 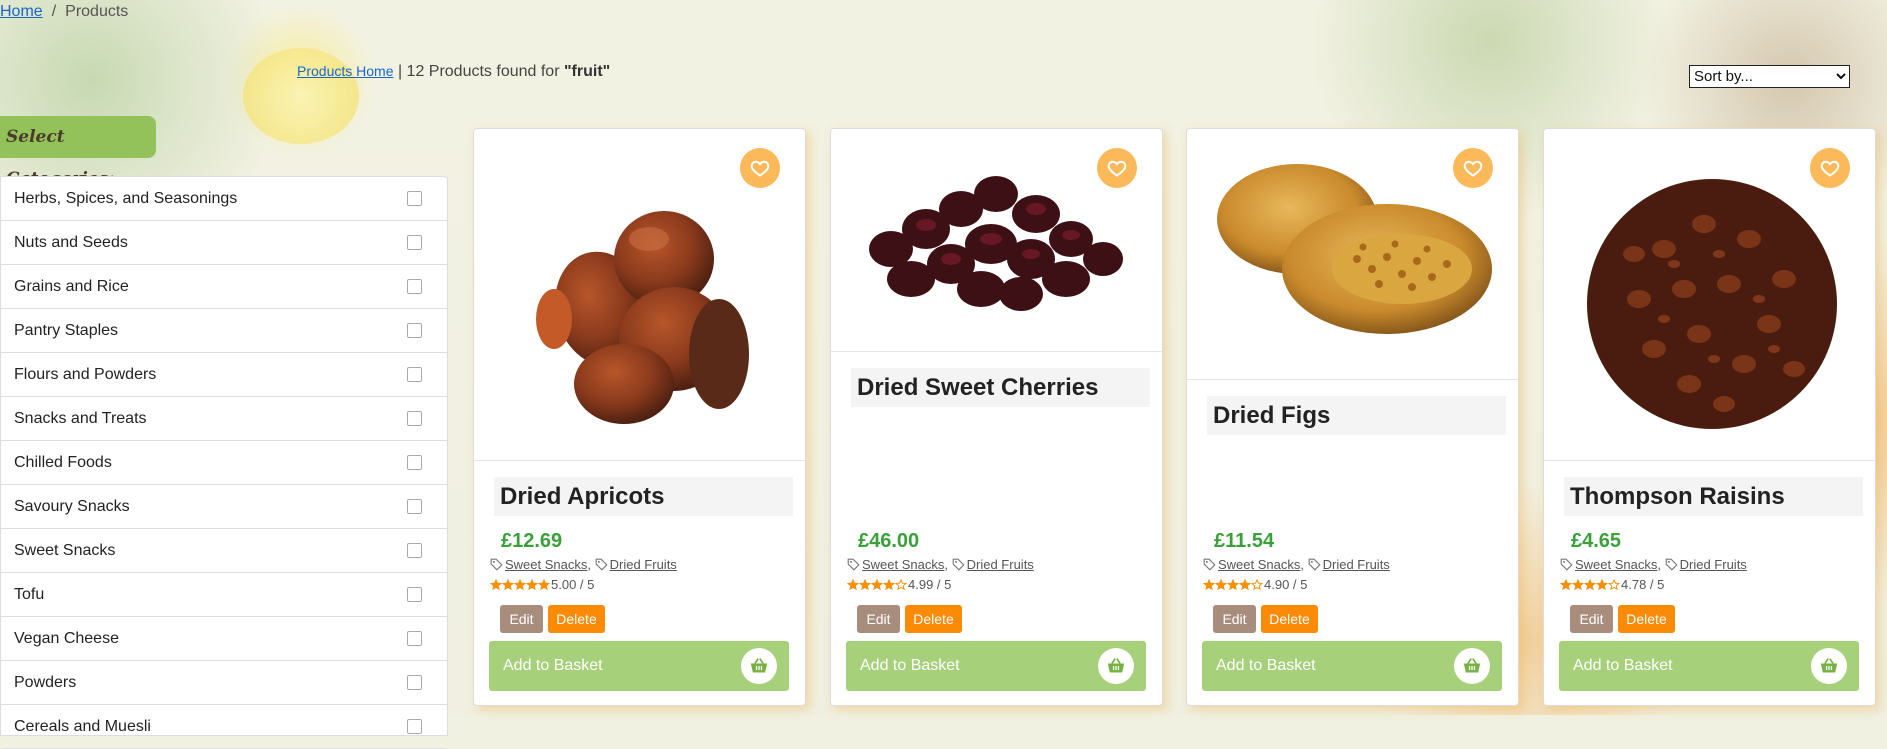 I want to click on product-title: Dried Sweet Cherries, so click(x=1000, y=387).